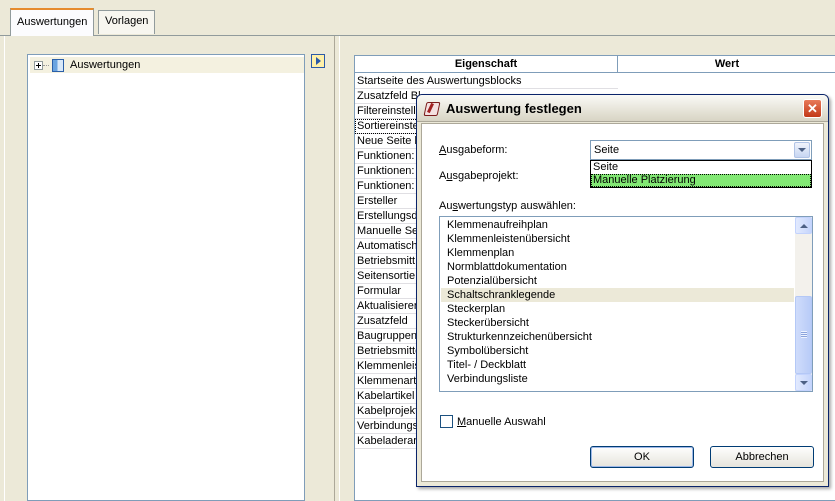 The image size is (835, 501). What do you see at coordinates (486, 81) in the screenshot?
I see `property-row: Startseite des Auswertungsblocks` at bounding box center [486, 81].